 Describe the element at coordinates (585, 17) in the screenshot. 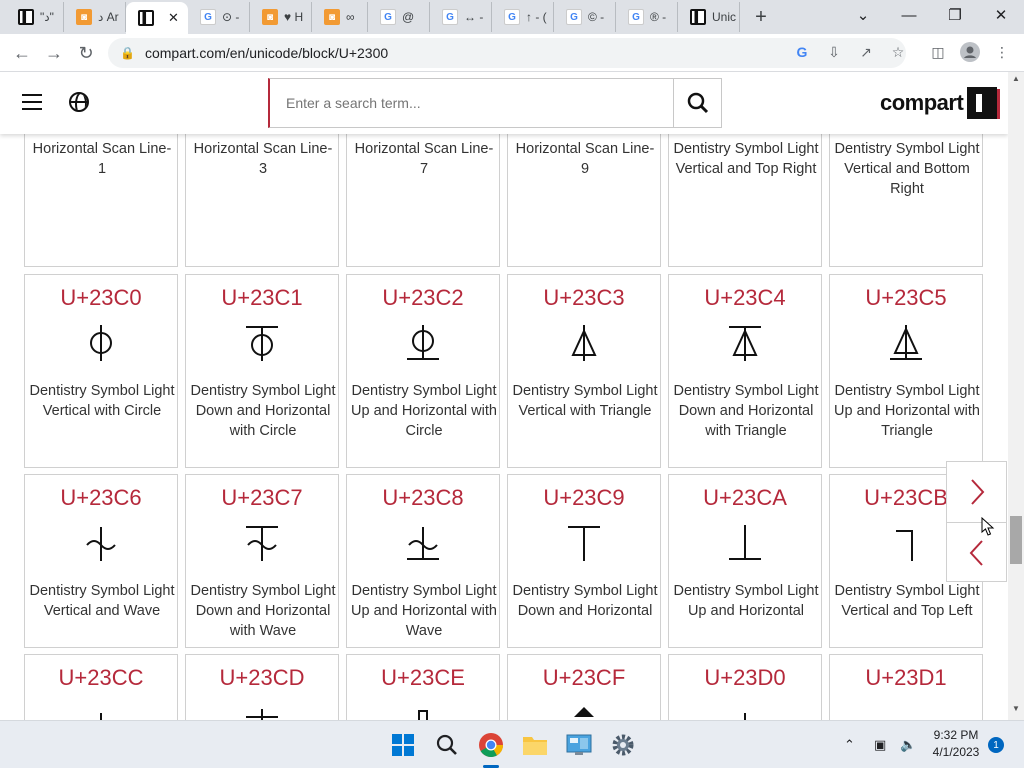

I see `browser-tab: G © -` at that location.